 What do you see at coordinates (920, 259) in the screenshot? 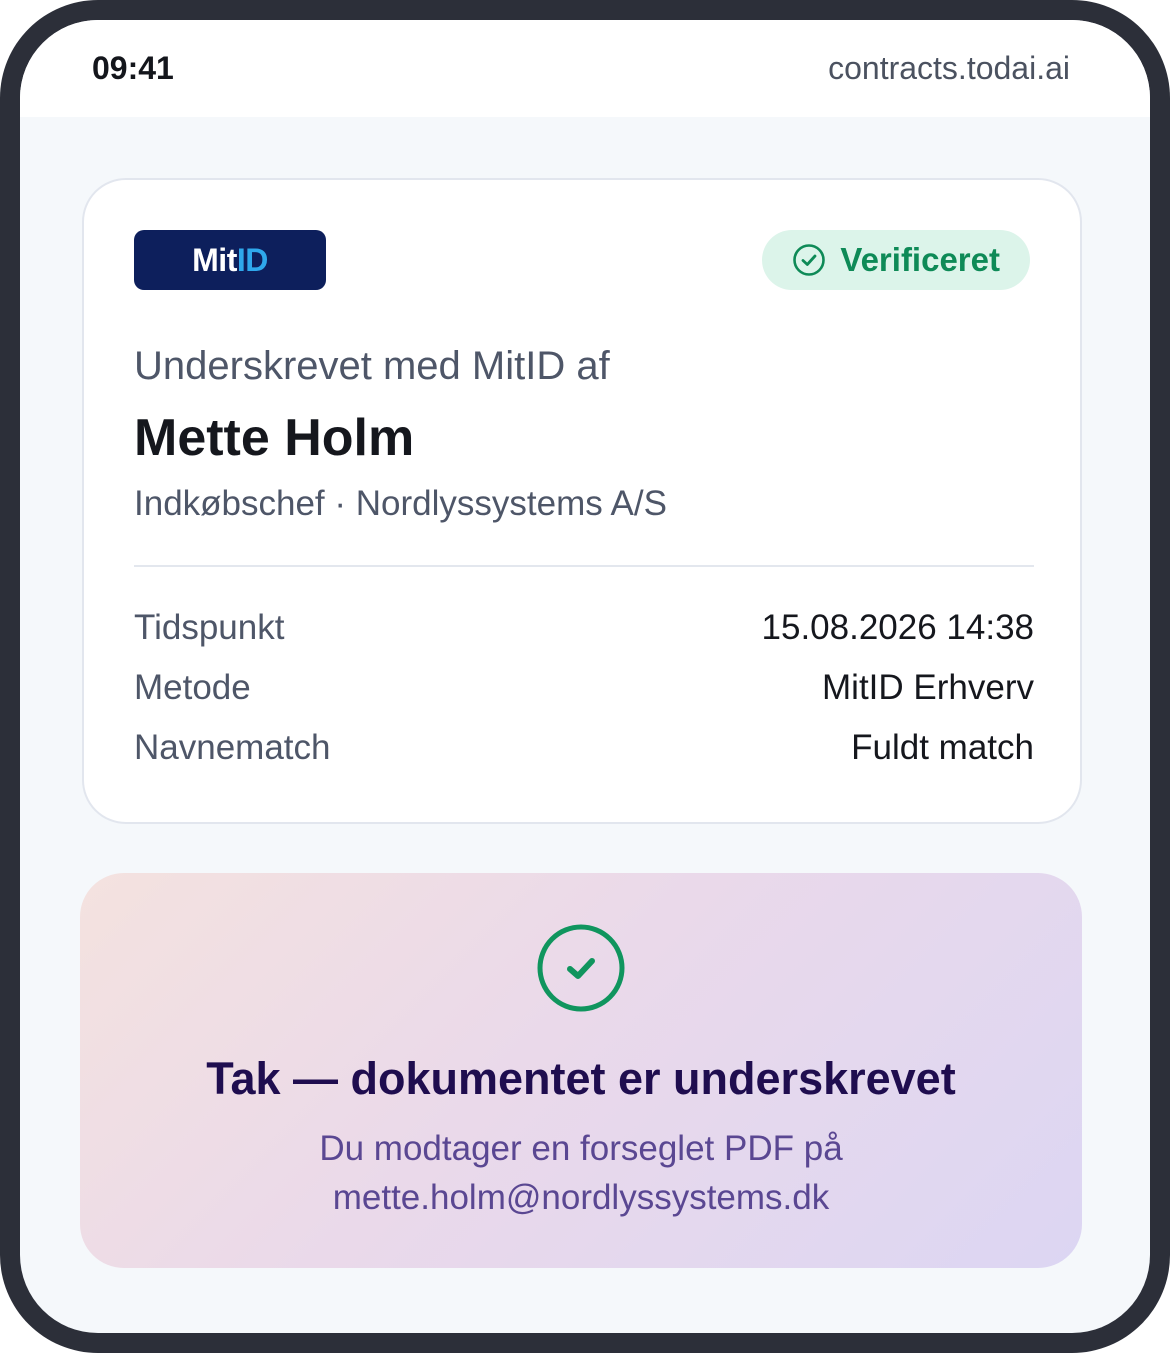
I see `verified-badge-label: Verificeret` at bounding box center [920, 259].